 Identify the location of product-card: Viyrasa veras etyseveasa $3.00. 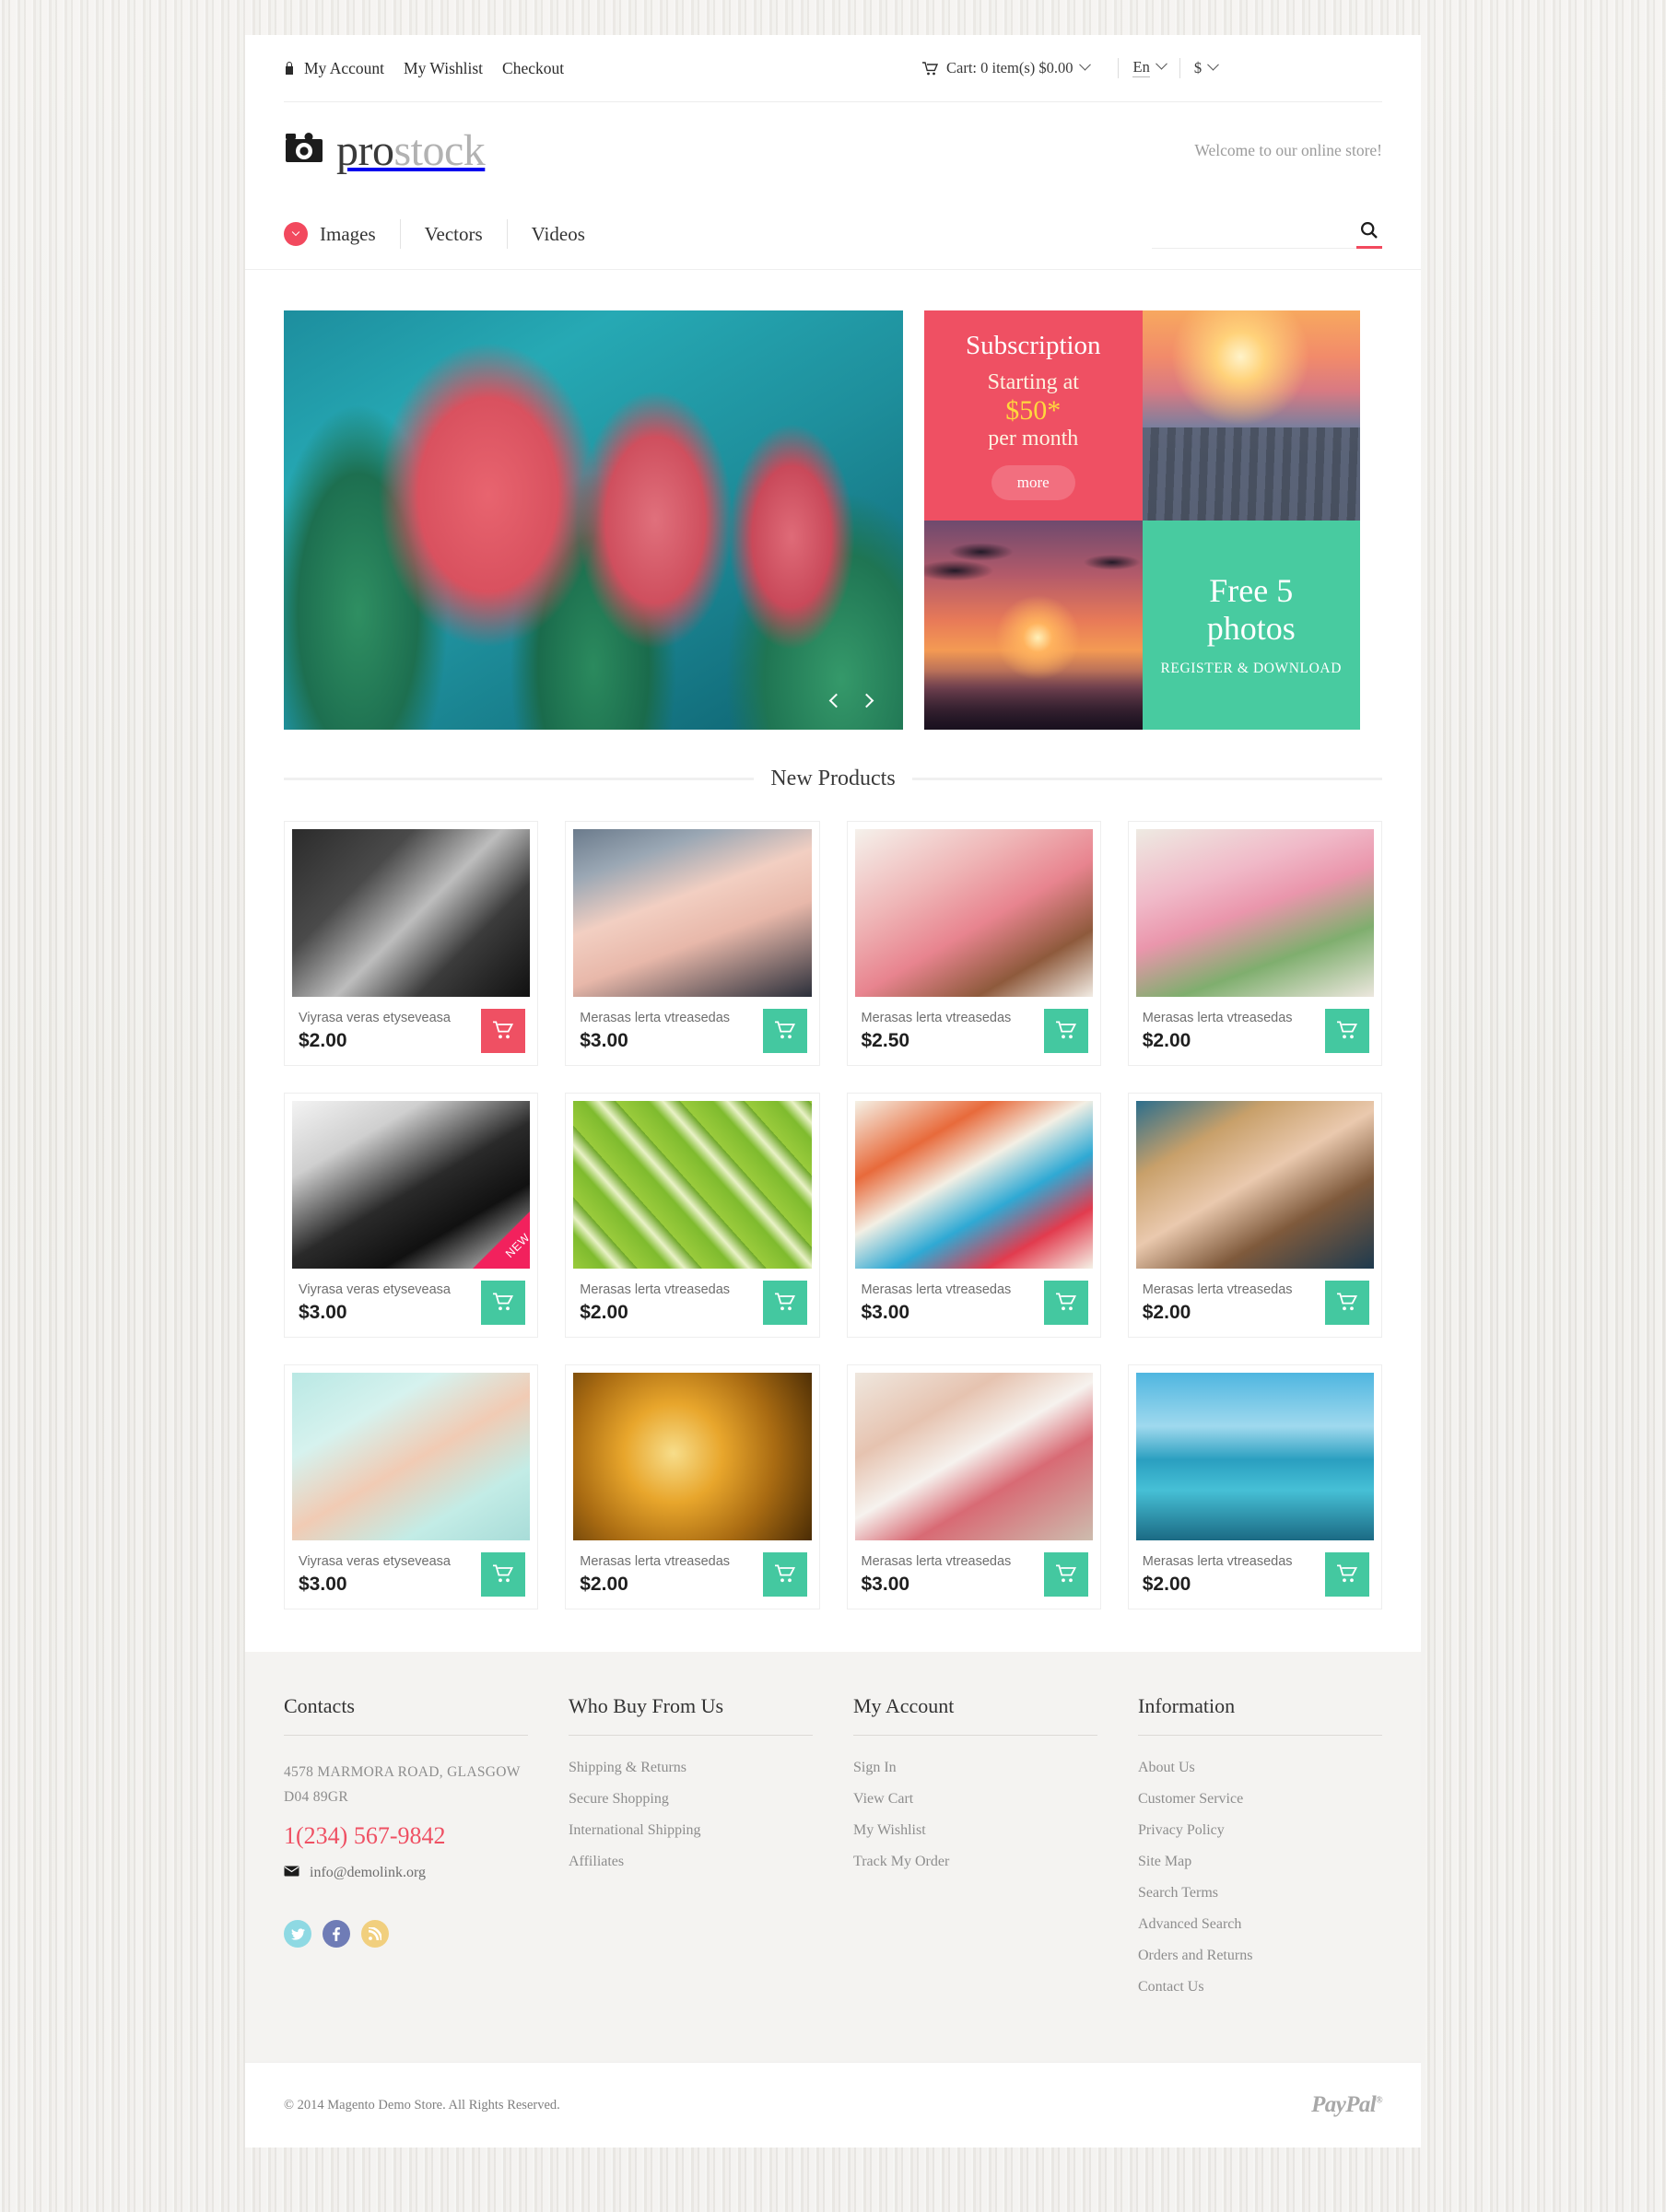
(411, 1486).